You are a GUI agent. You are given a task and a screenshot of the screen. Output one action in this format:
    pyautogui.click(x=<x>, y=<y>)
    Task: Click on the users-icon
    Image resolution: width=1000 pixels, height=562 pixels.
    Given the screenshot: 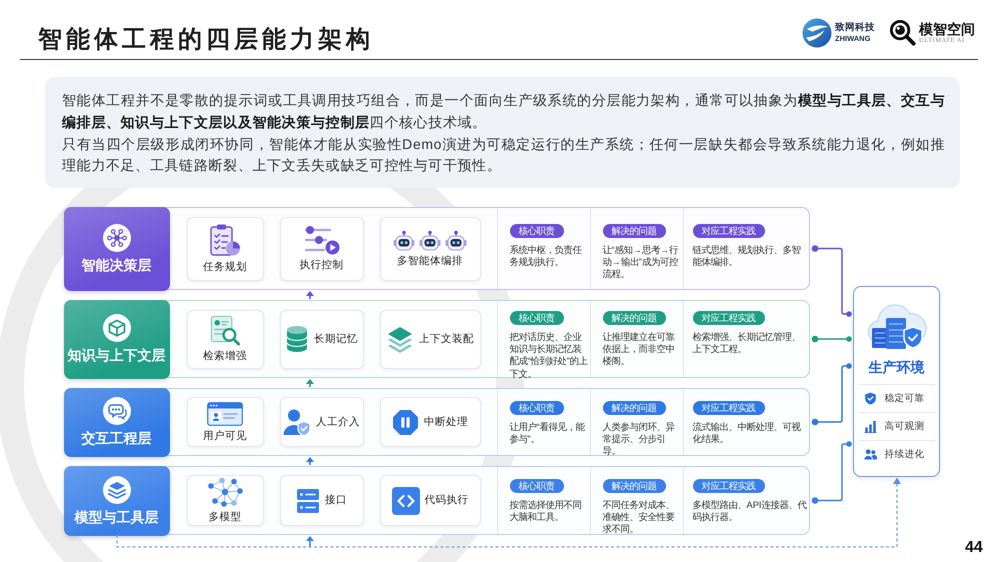 What is the action you would take?
    pyautogui.click(x=870, y=454)
    